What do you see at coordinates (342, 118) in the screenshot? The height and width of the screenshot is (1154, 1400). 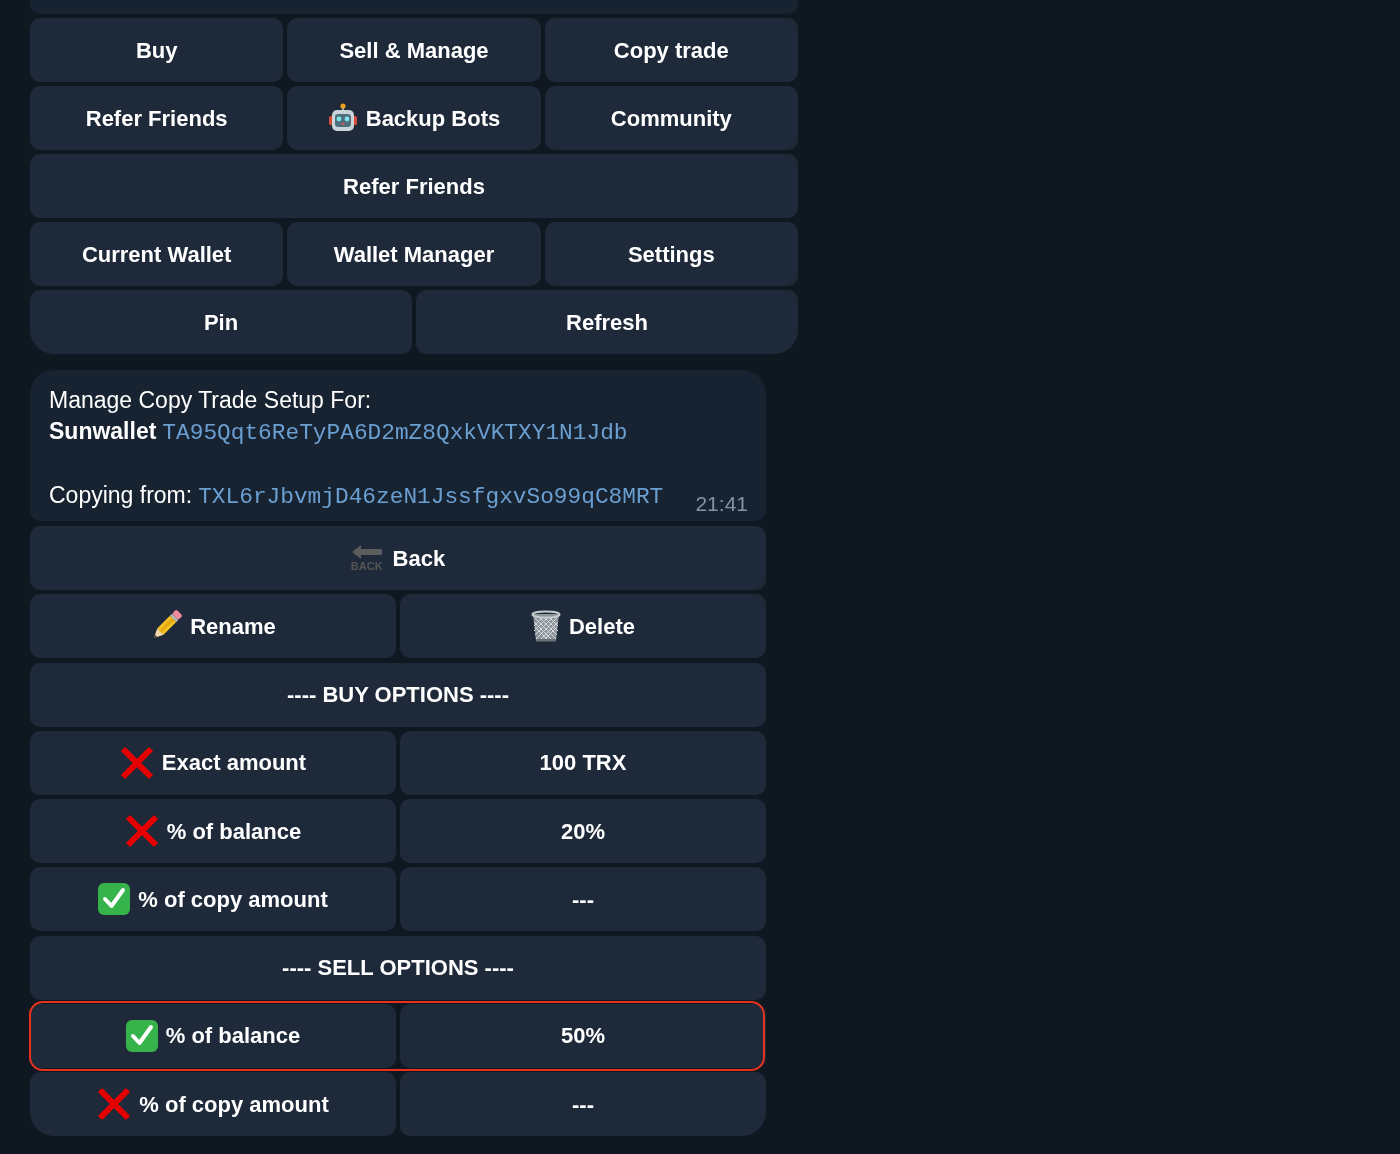 I see `robot-icon` at bounding box center [342, 118].